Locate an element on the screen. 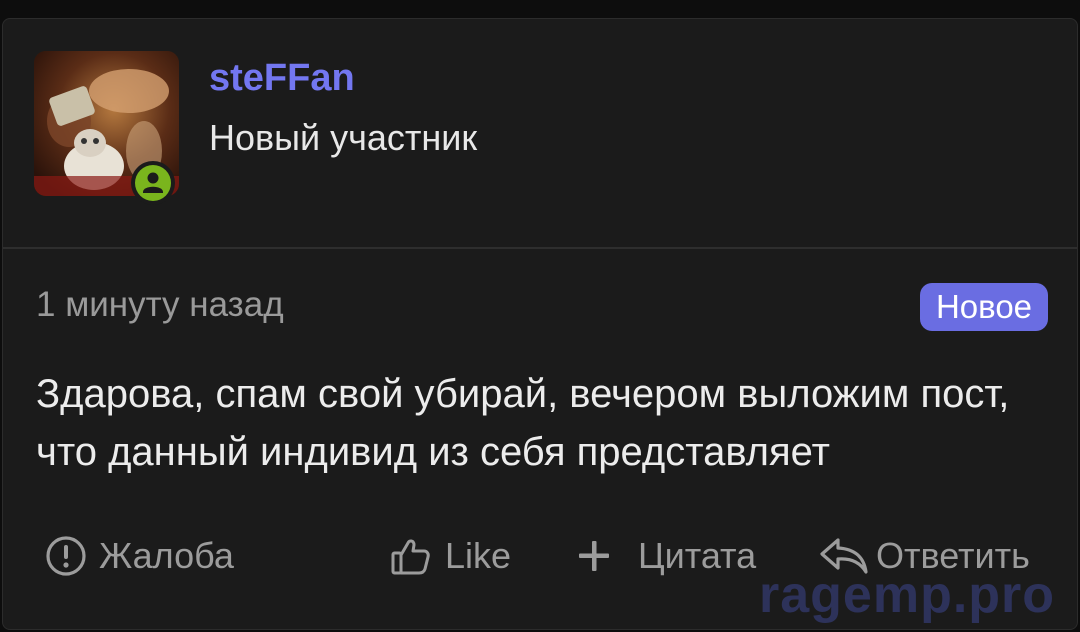 This screenshot has width=1080, height=632. thumbs-up-icon is located at coordinates (410, 557).